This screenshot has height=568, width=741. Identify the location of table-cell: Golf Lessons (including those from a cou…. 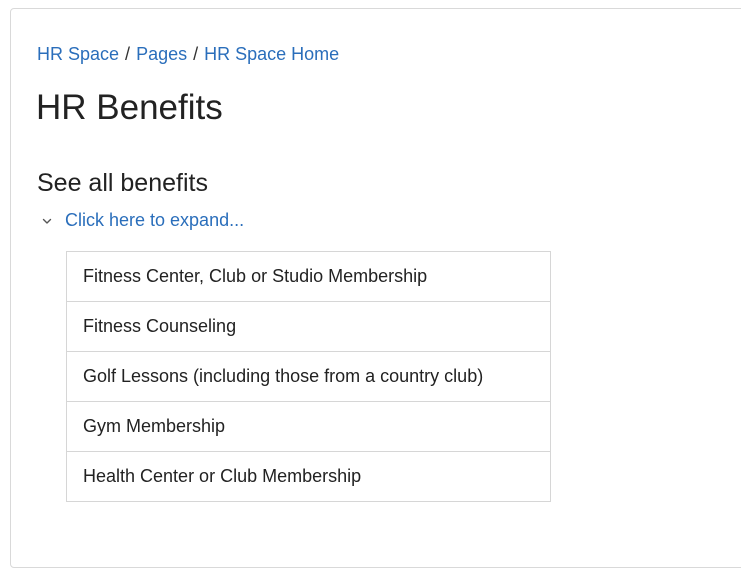
(308, 376).